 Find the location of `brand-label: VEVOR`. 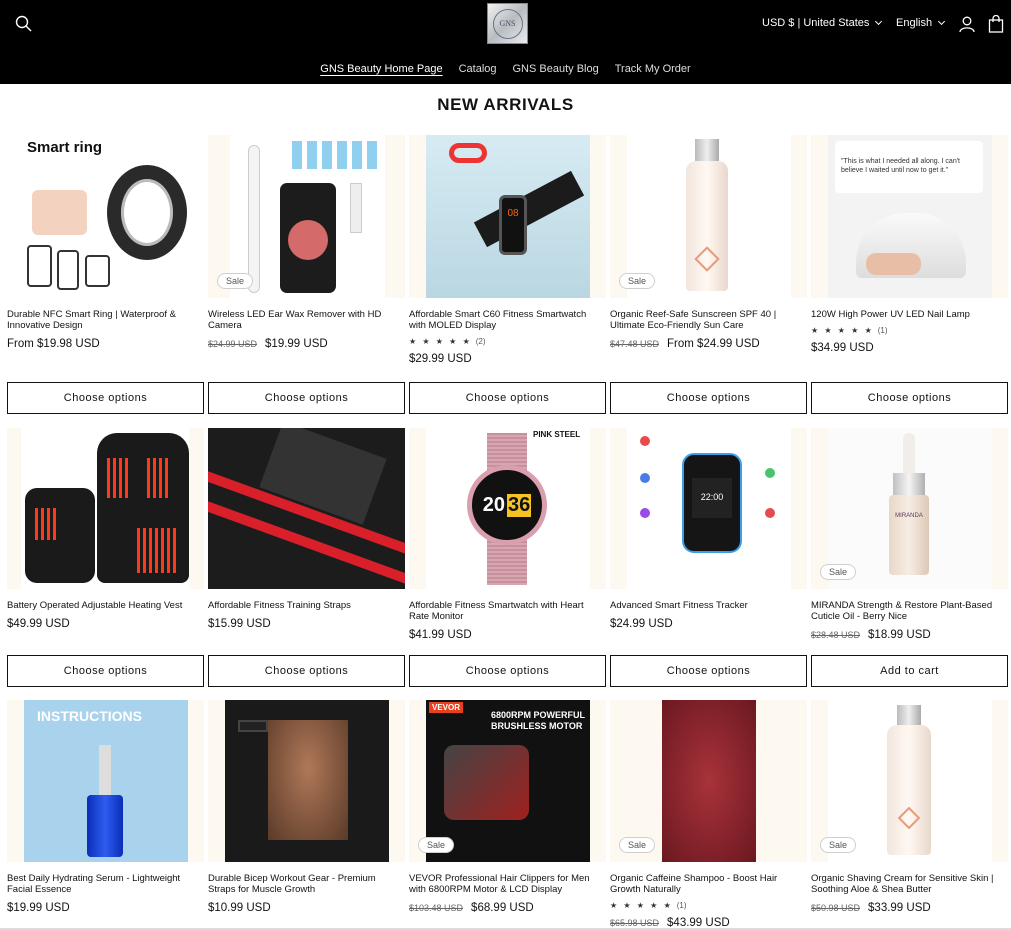

brand-label: VEVOR is located at coordinates (446, 707).